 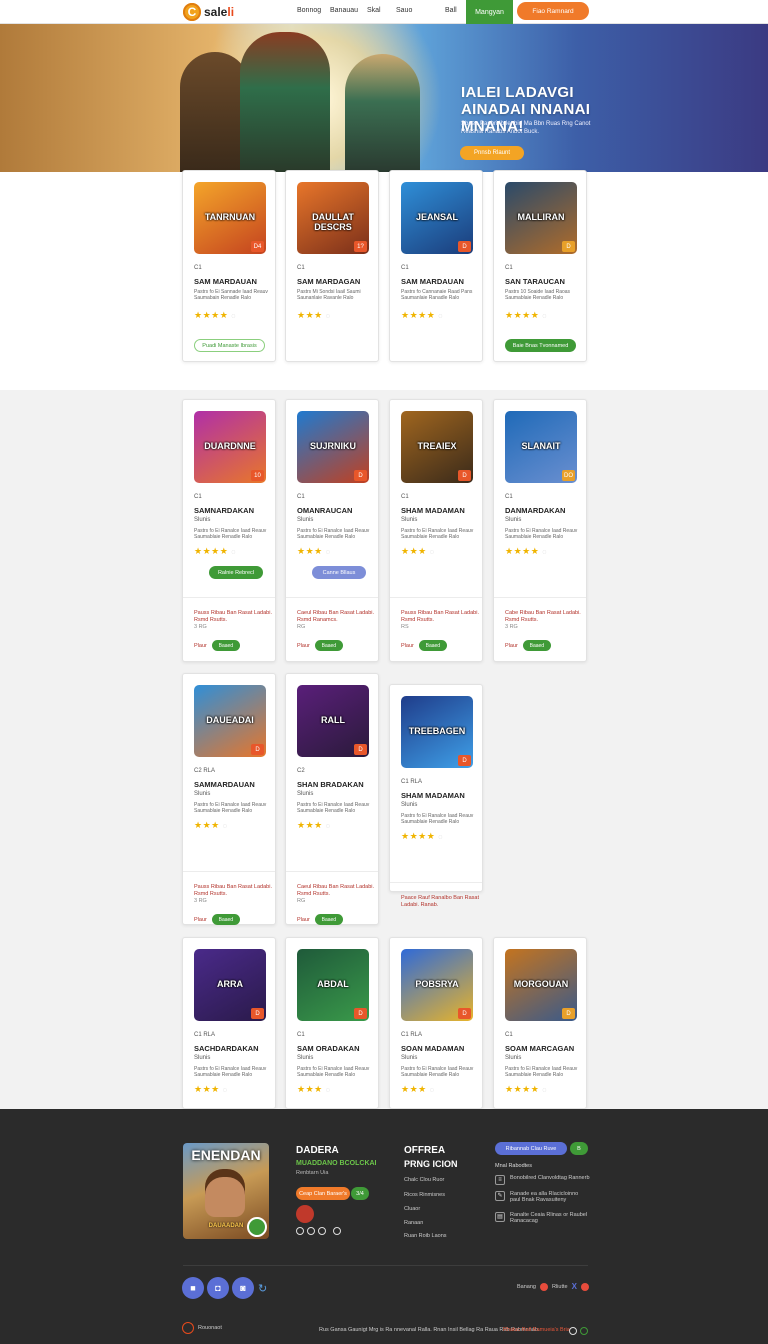 What do you see at coordinates (437, 985) in the screenshot?
I see `game-thumbnail: POBSRYA D` at bounding box center [437, 985].